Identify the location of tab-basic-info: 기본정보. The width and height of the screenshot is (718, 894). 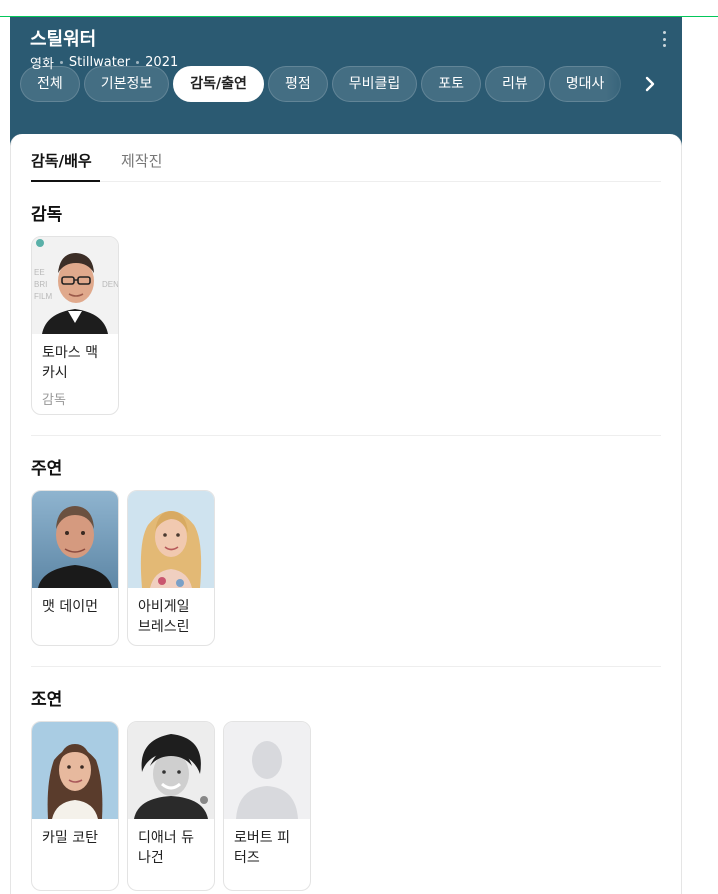
(126, 84).